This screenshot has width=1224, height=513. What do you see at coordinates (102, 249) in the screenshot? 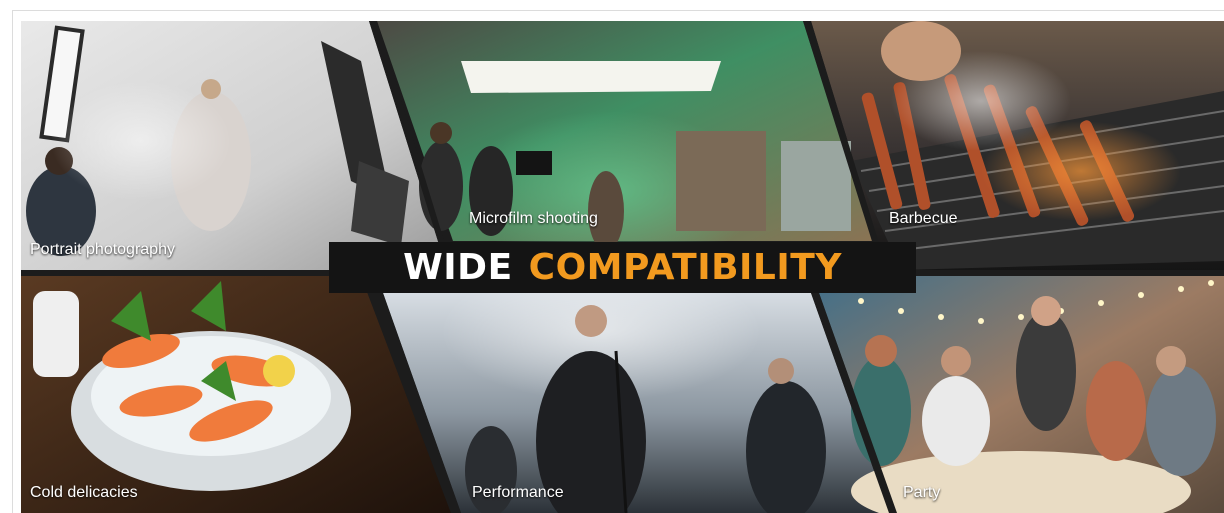
I see `caption-portrait-photography: Portrait photography` at bounding box center [102, 249].